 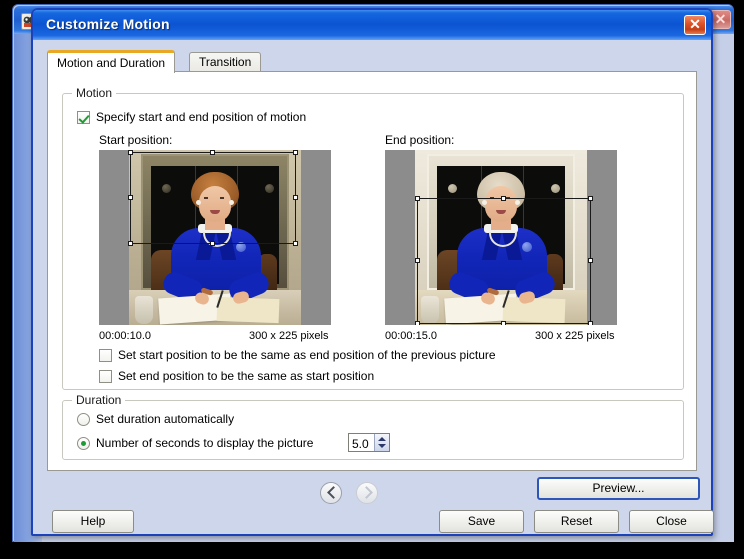 I want to click on chevron-left-icon, so click(x=333, y=492).